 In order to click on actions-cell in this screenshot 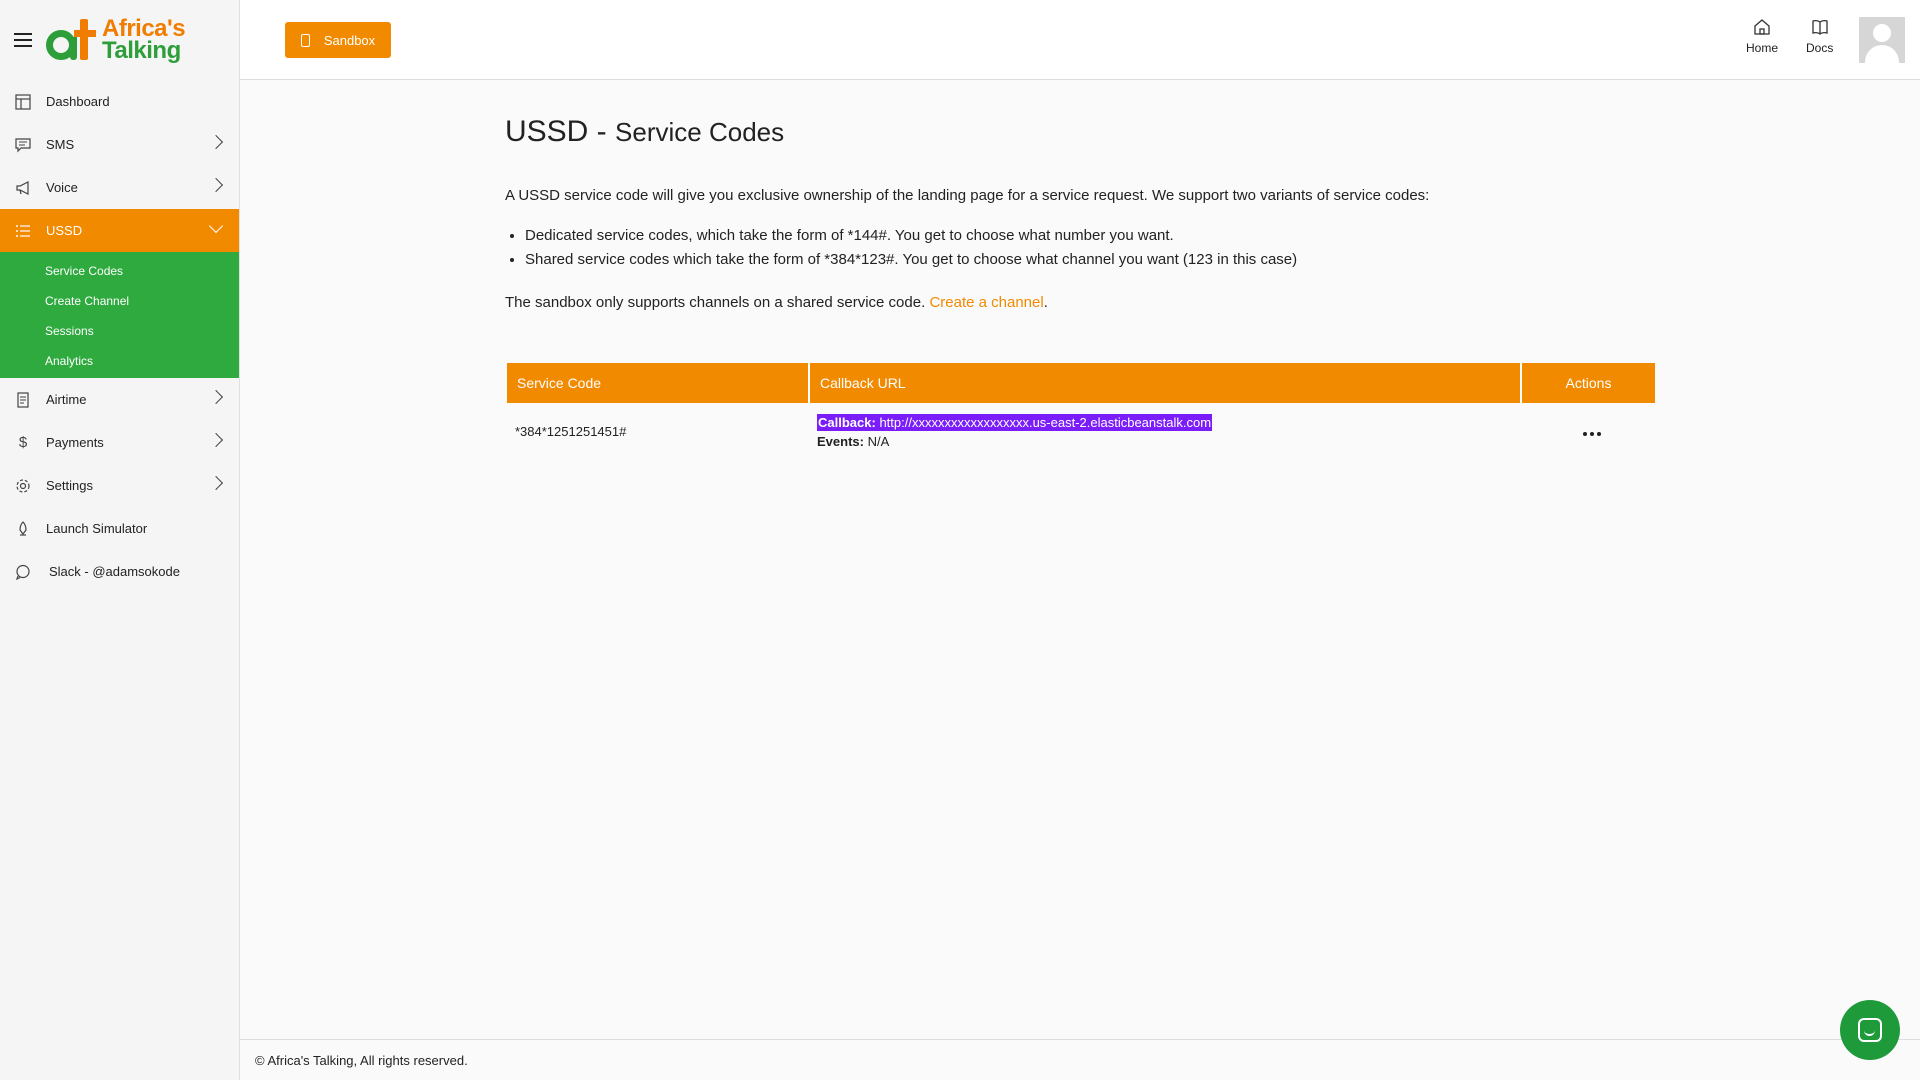, I will do `click(1588, 431)`.